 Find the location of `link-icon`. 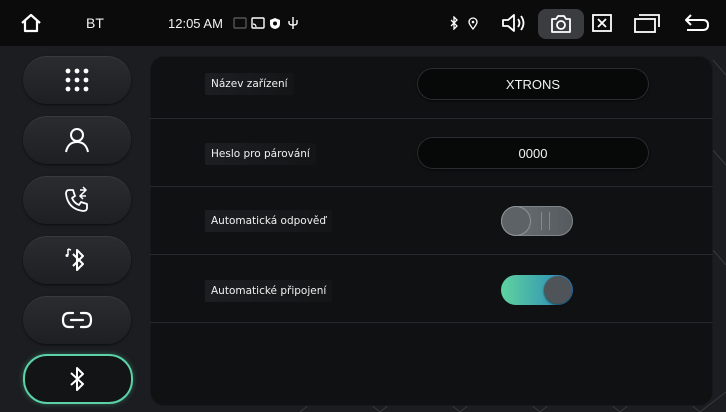

link-icon is located at coordinates (77, 320).